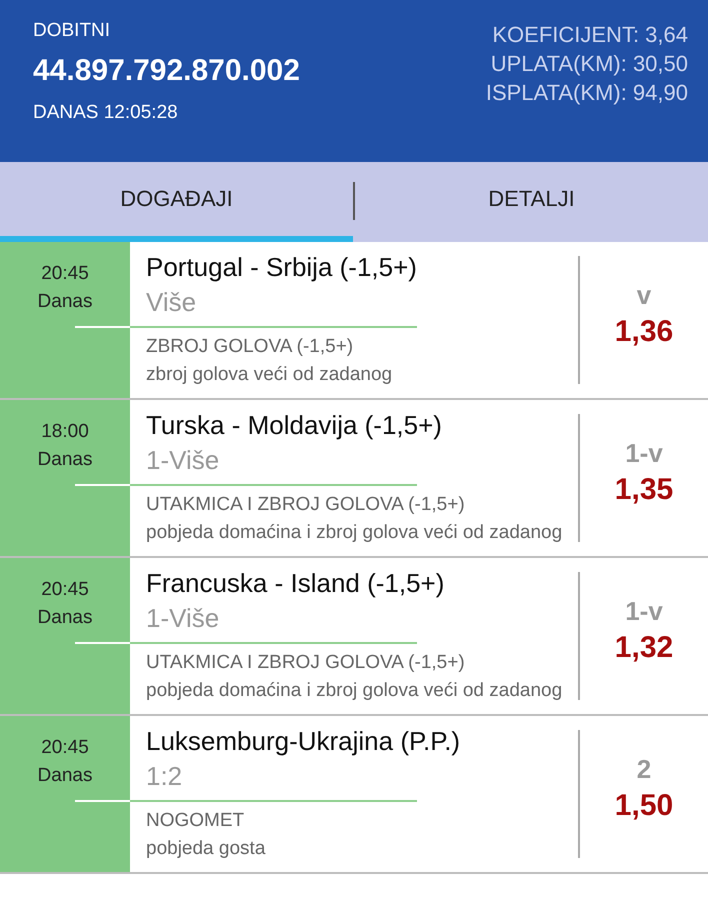 The width and height of the screenshot is (708, 921). I want to click on tip-code: 2, so click(644, 769).